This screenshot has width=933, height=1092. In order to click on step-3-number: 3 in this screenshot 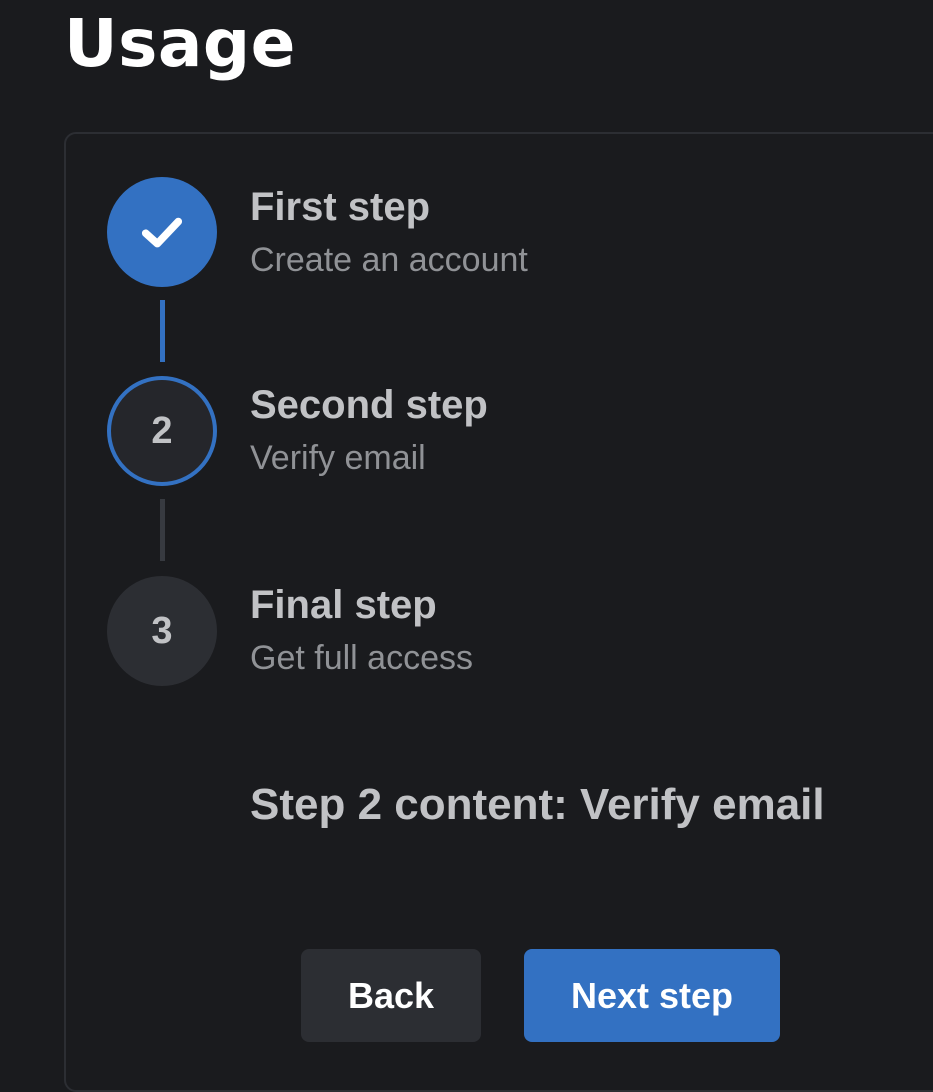, I will do `click(162, 630)`.